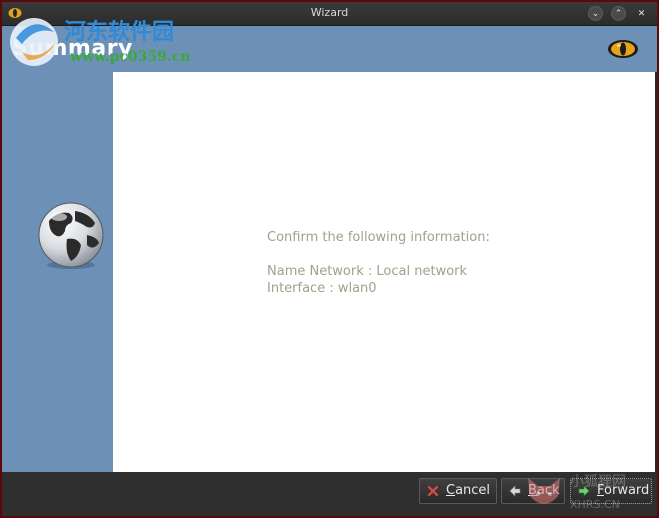  I want to click on interface-info: Interface : wlan0, so click(322, 288).